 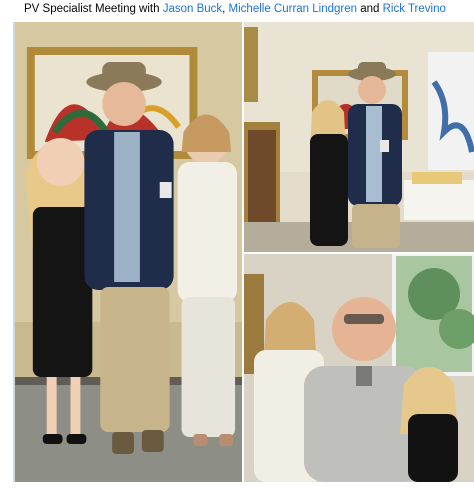 I want to click on tag-rick-trevino: Rick Trevino, so click(x=414, y=9).